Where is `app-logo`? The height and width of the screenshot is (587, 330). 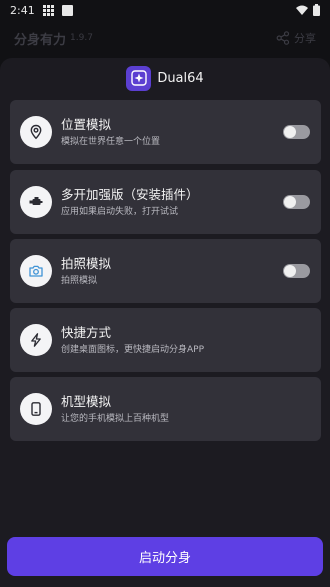 app-logo is located at coordinates (139, 78).